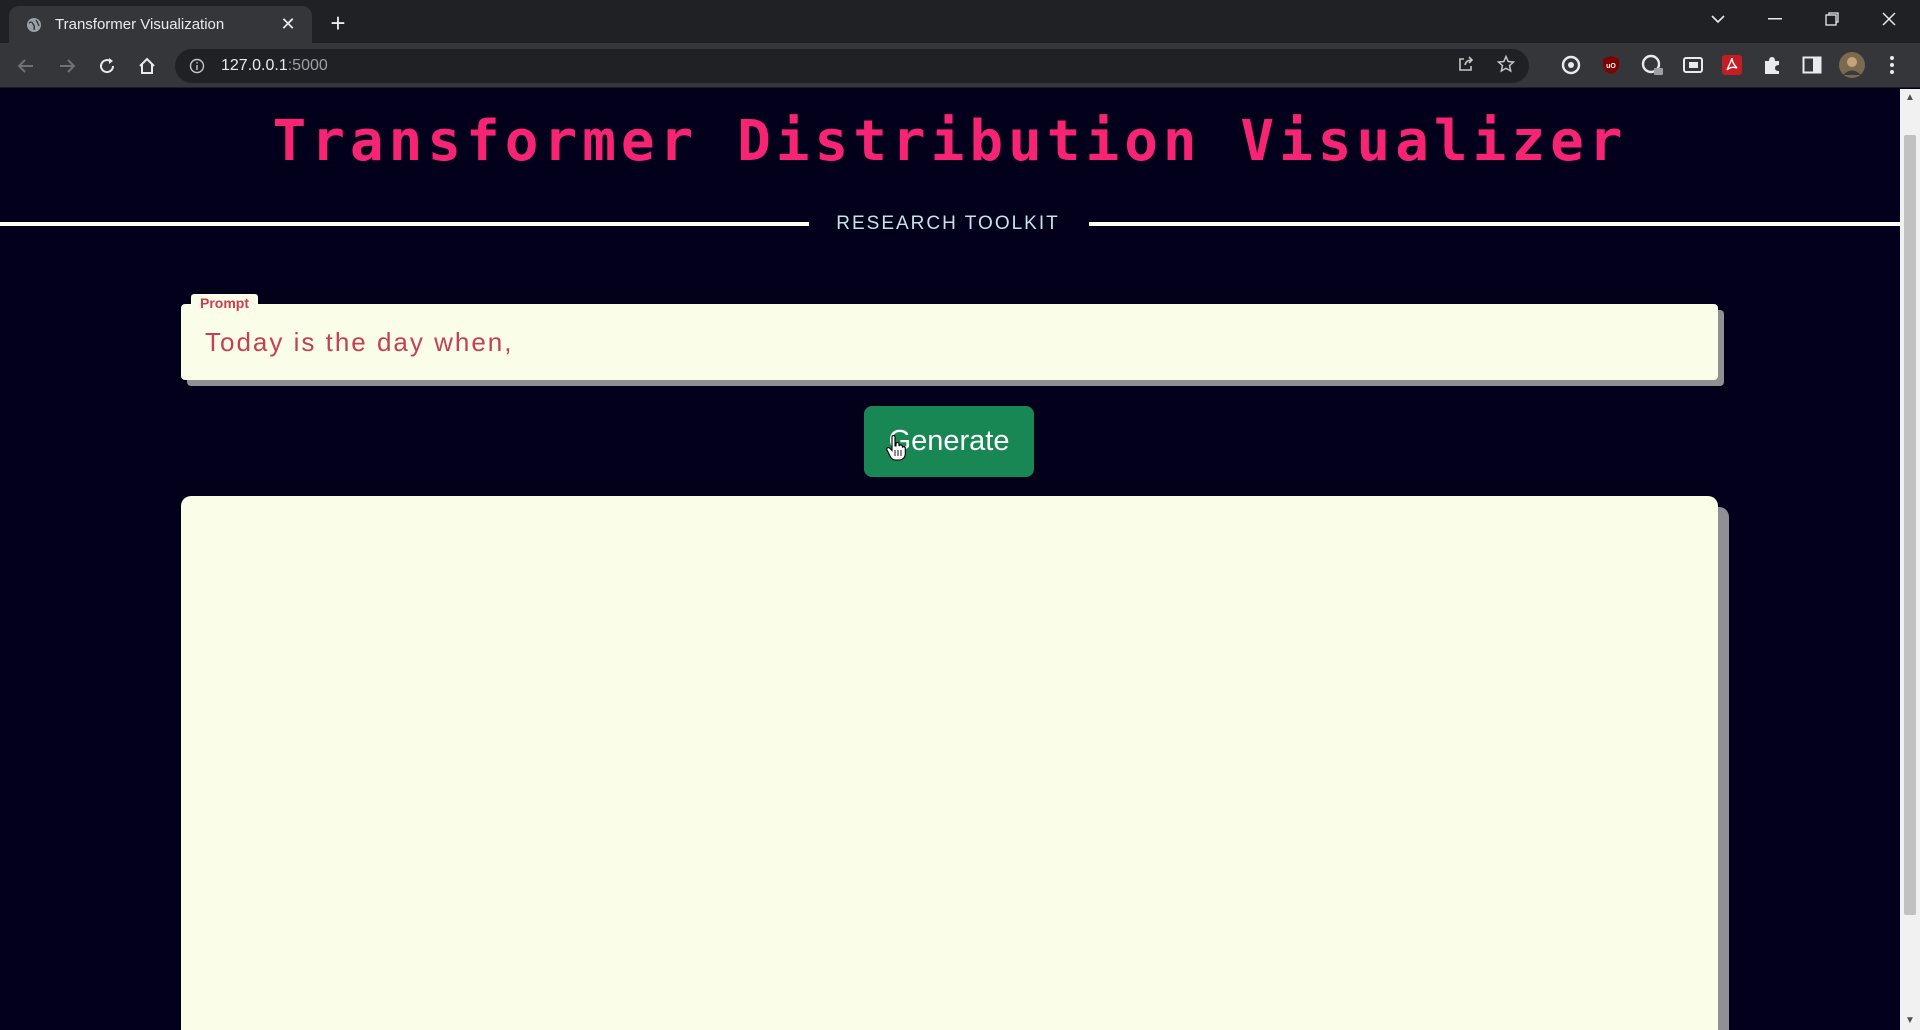 The height and width of the screenshot is (1030, 1920). I want to click on picture-in-picture-icon, so click(1693, 65).